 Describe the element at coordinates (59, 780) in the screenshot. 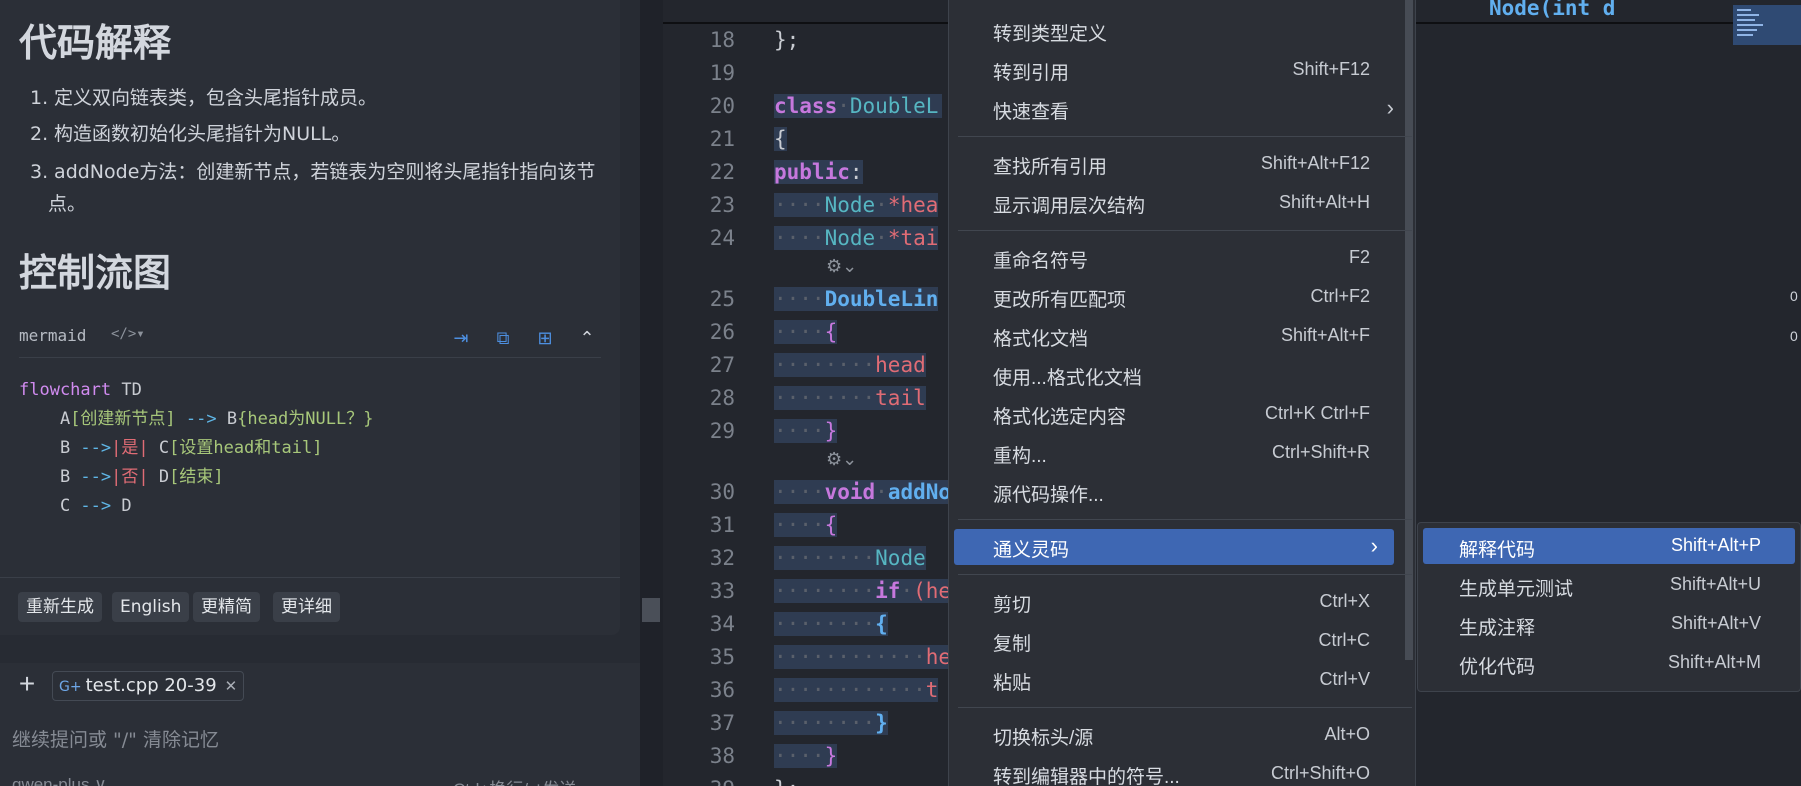

I see `model-select: qwen-plus ∨` at that location.